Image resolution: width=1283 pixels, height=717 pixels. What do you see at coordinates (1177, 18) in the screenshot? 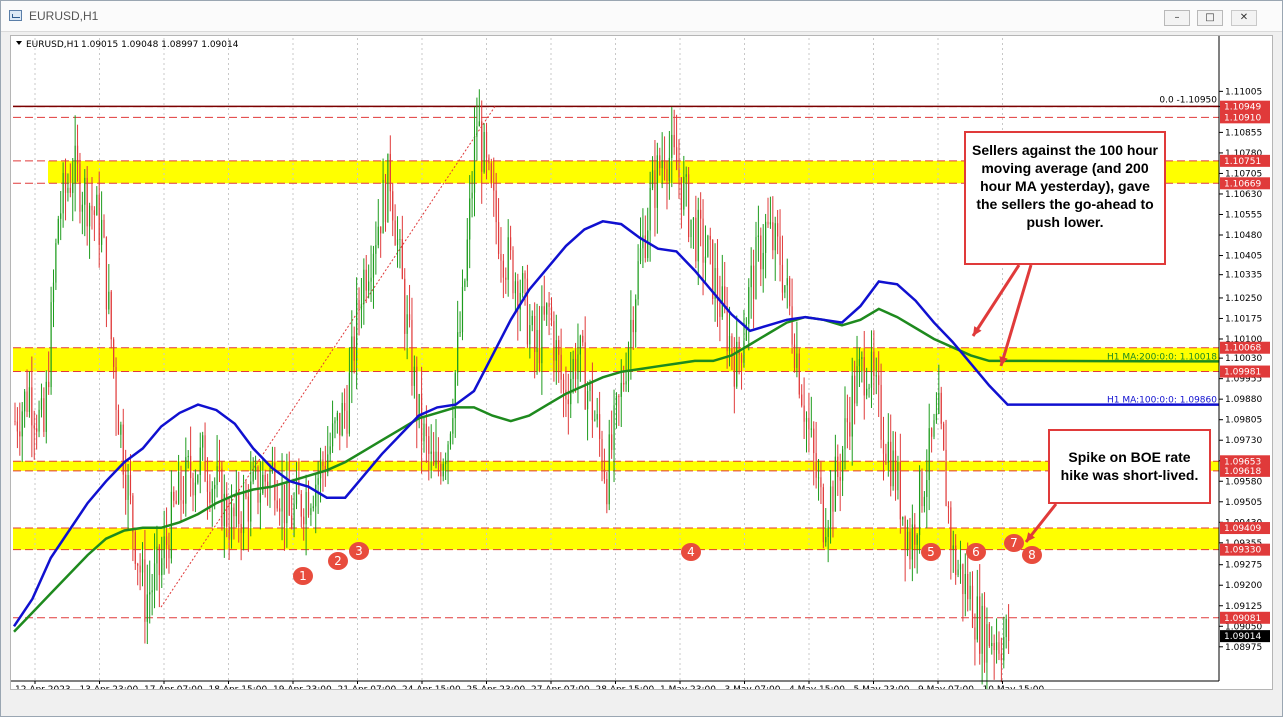
I see `minimize-button: –` at bounding box center [1177, 18].